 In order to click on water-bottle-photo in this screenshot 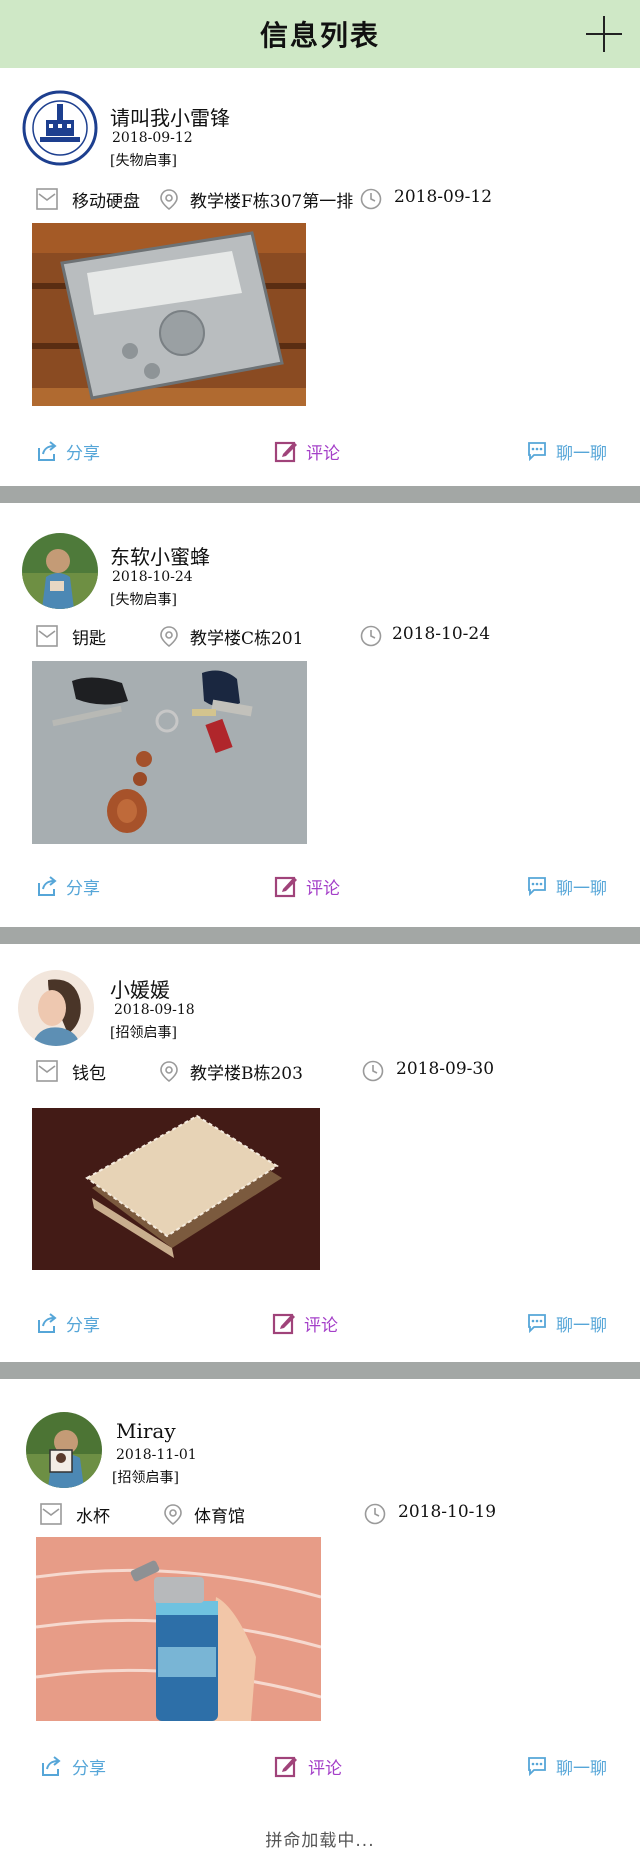, I will do `click(178, 1629)`.